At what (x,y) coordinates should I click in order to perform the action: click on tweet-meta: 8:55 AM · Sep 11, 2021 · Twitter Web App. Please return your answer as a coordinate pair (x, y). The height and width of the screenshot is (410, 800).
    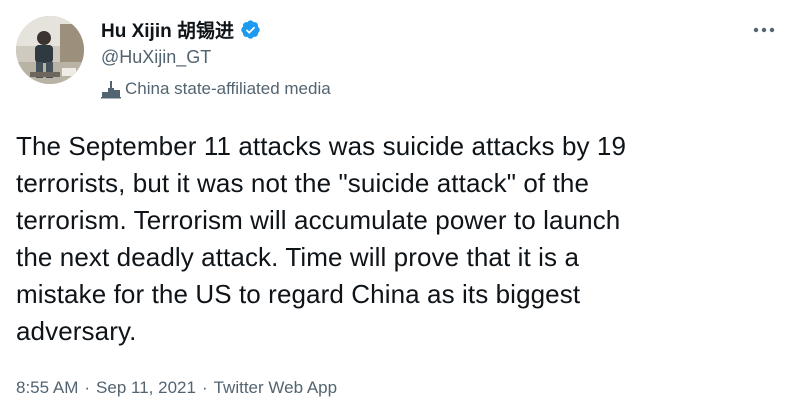
    Looking at the image, I should click on (176, 388).